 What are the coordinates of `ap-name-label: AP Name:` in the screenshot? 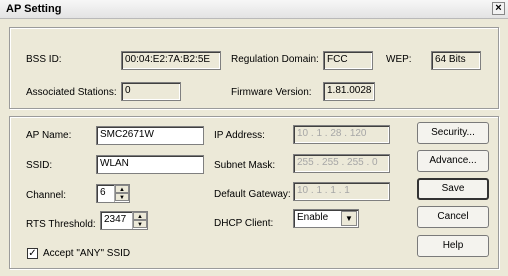 It's located at (49, 135).